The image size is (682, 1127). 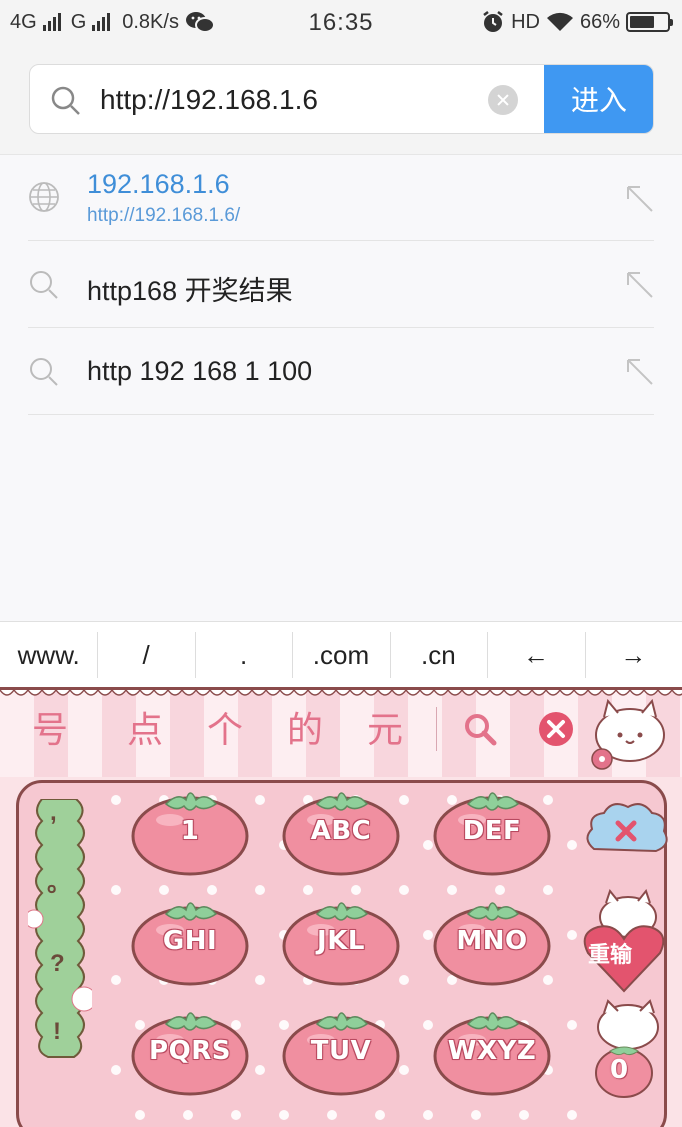 I want to click on go-button: 进入, so click(x=598, y=99).